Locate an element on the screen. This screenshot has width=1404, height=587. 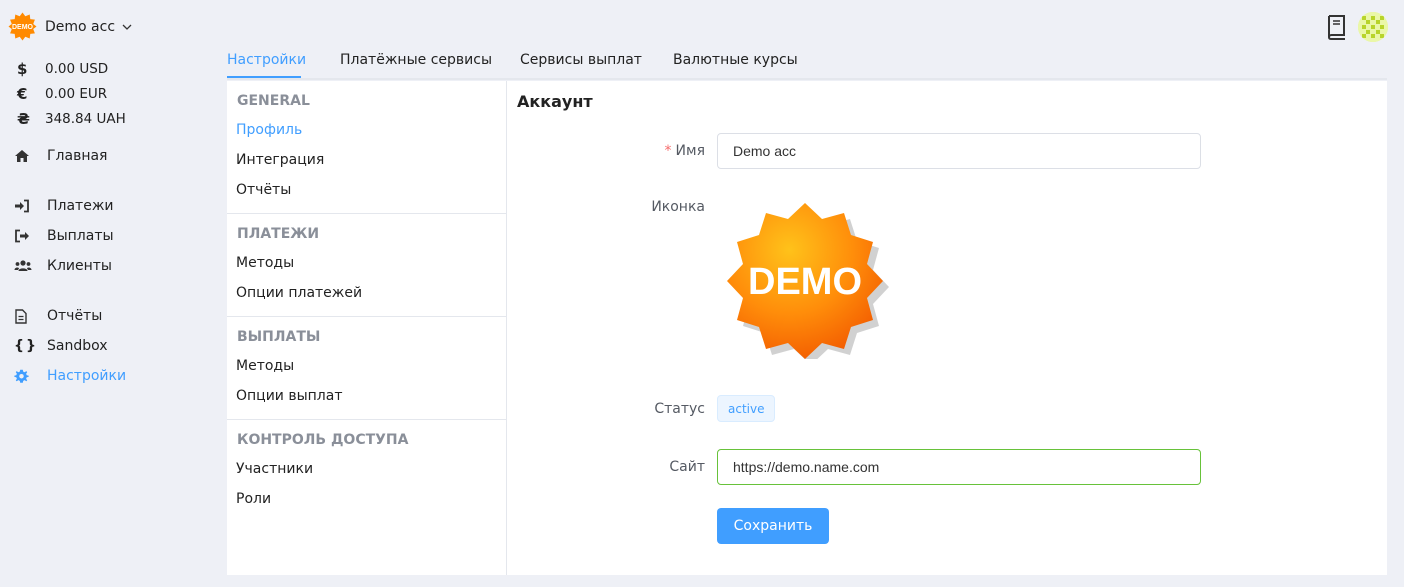
name-input: Demo acc is located at coordinates (959, 151).